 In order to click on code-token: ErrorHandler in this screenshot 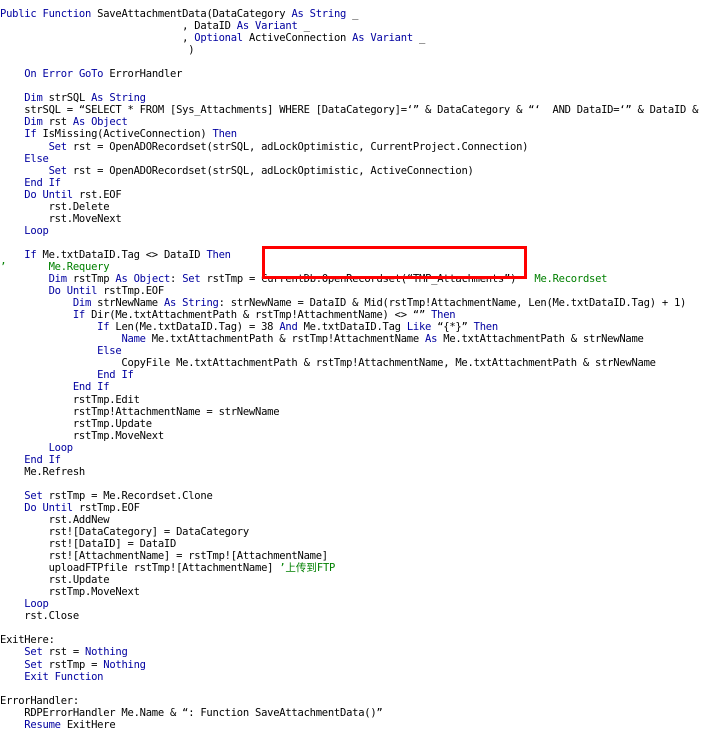, I will do `click(146, 74)`.